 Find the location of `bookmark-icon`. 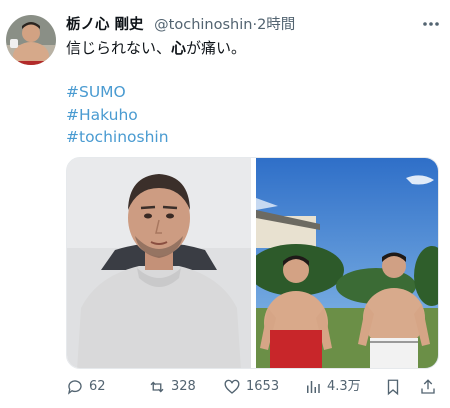

bookmark-icon is located at coordinates (393, 387).